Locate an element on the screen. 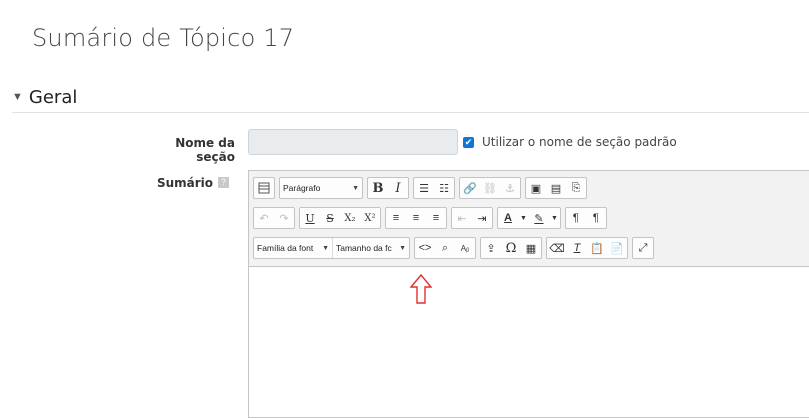 The image size is (809, 418). toolbar-row-2: ↶ ↷ U S X₂ X² ≡ ≡ ≡ ⇤ ⇥ A ▼ ✎ ▼ ¶ ¶ is located at coordinates (432, 218).